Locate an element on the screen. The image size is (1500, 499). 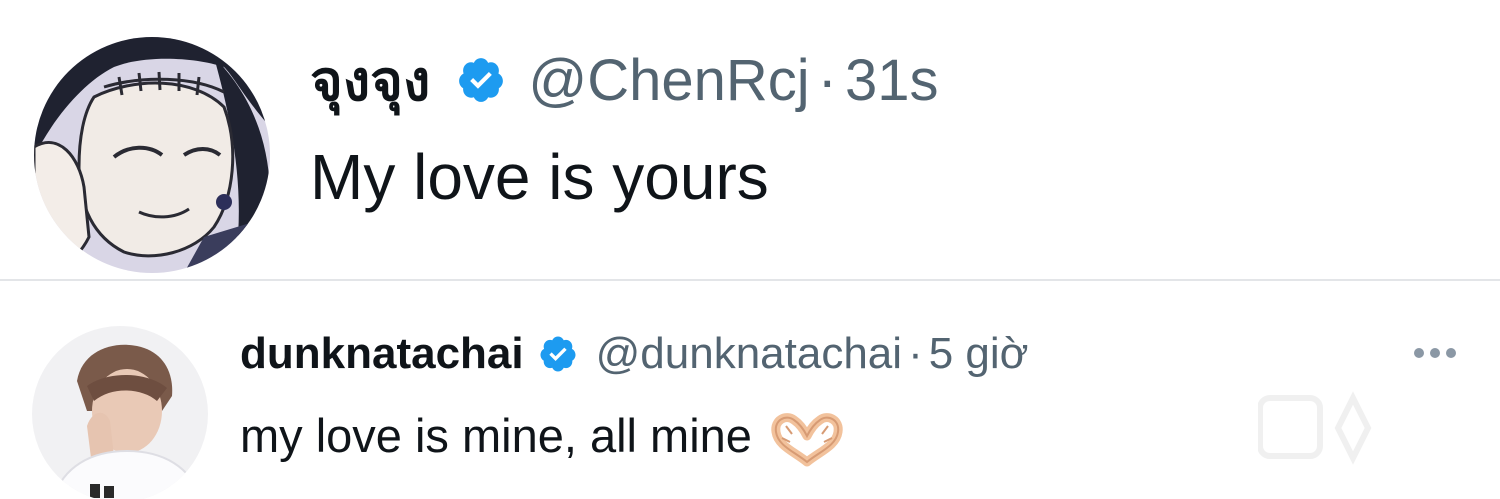
tweet-header: dunknatachai @dunknatachai · 5 giờ is located at coordinates (634, 354).